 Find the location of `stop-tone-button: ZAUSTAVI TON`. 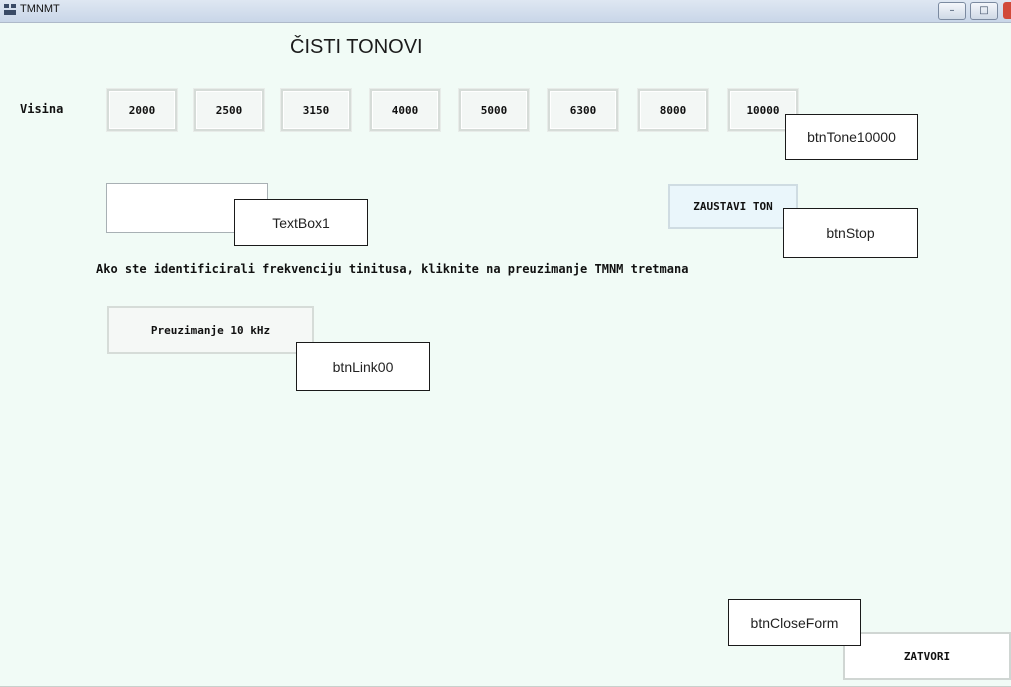

stop-tone-button: ZAUSTAVI TON is located at coordinates (733, 206).